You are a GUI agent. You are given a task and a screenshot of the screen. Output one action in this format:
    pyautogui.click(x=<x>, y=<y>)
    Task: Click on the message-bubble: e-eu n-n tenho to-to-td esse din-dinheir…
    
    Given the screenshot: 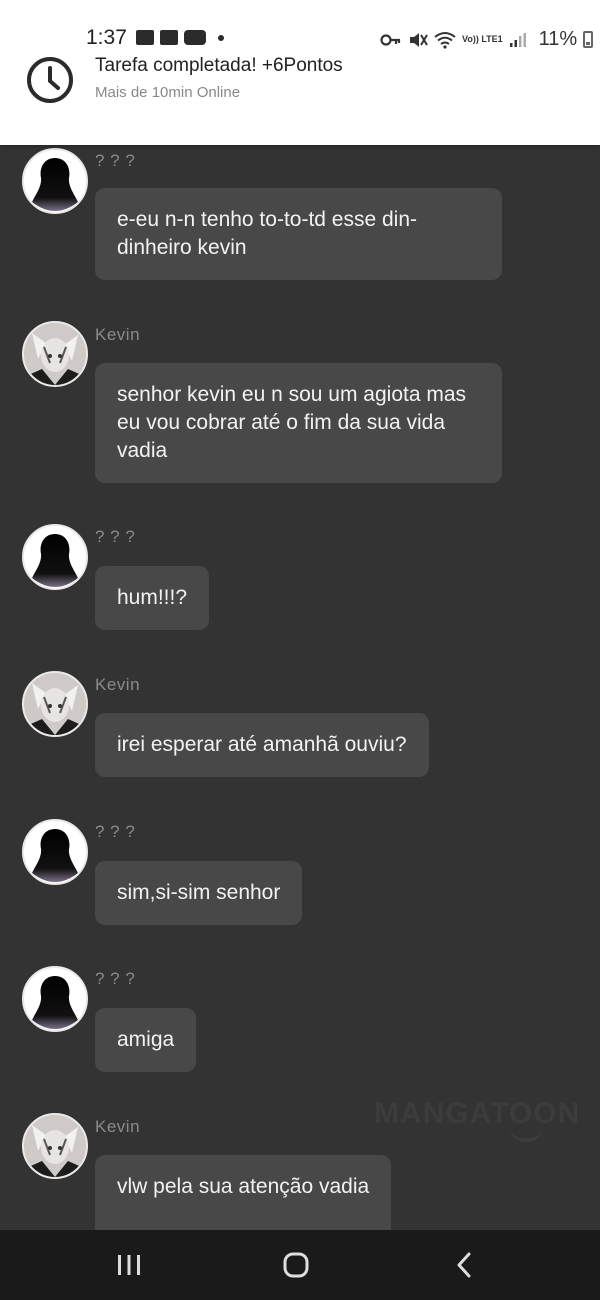 What is the action you would take?
    pyautogui.click(x=298, y=234)
    